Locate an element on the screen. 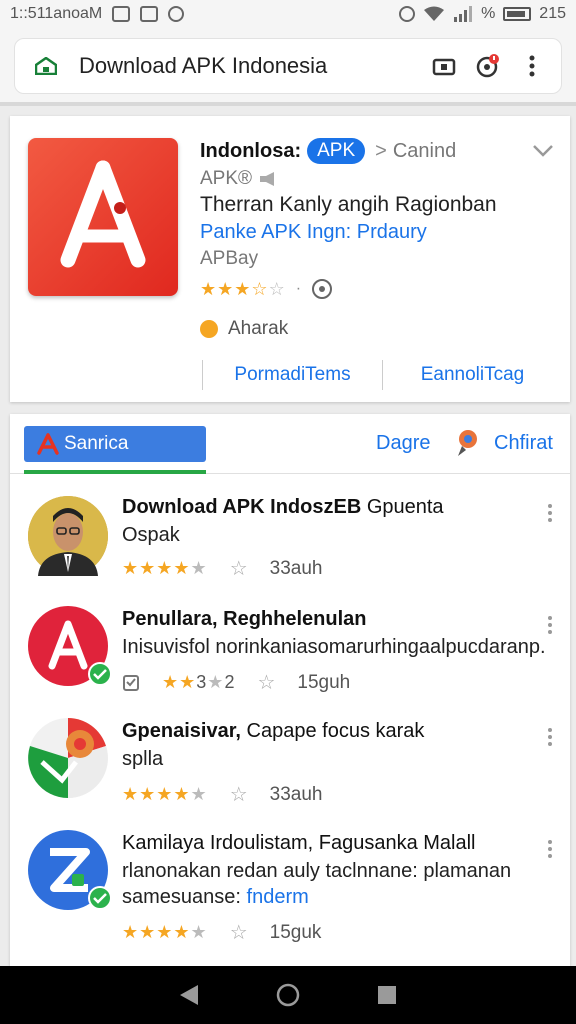 The image size is (576, 1024). status-time: 1::511anoaM is located at coordinates (56, 13).